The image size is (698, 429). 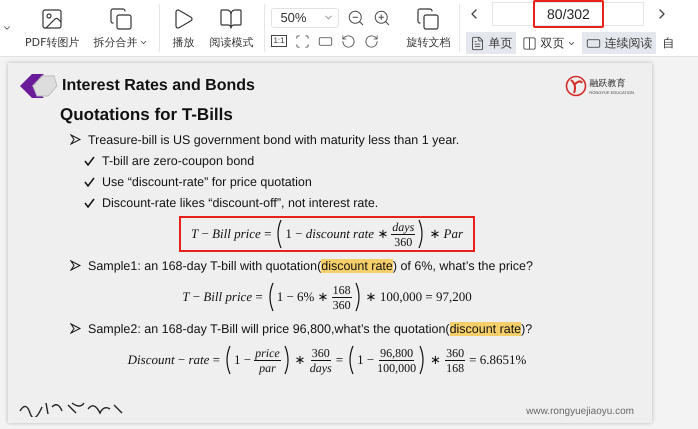 I want to click on book-icon, so click(x=231, y=18).